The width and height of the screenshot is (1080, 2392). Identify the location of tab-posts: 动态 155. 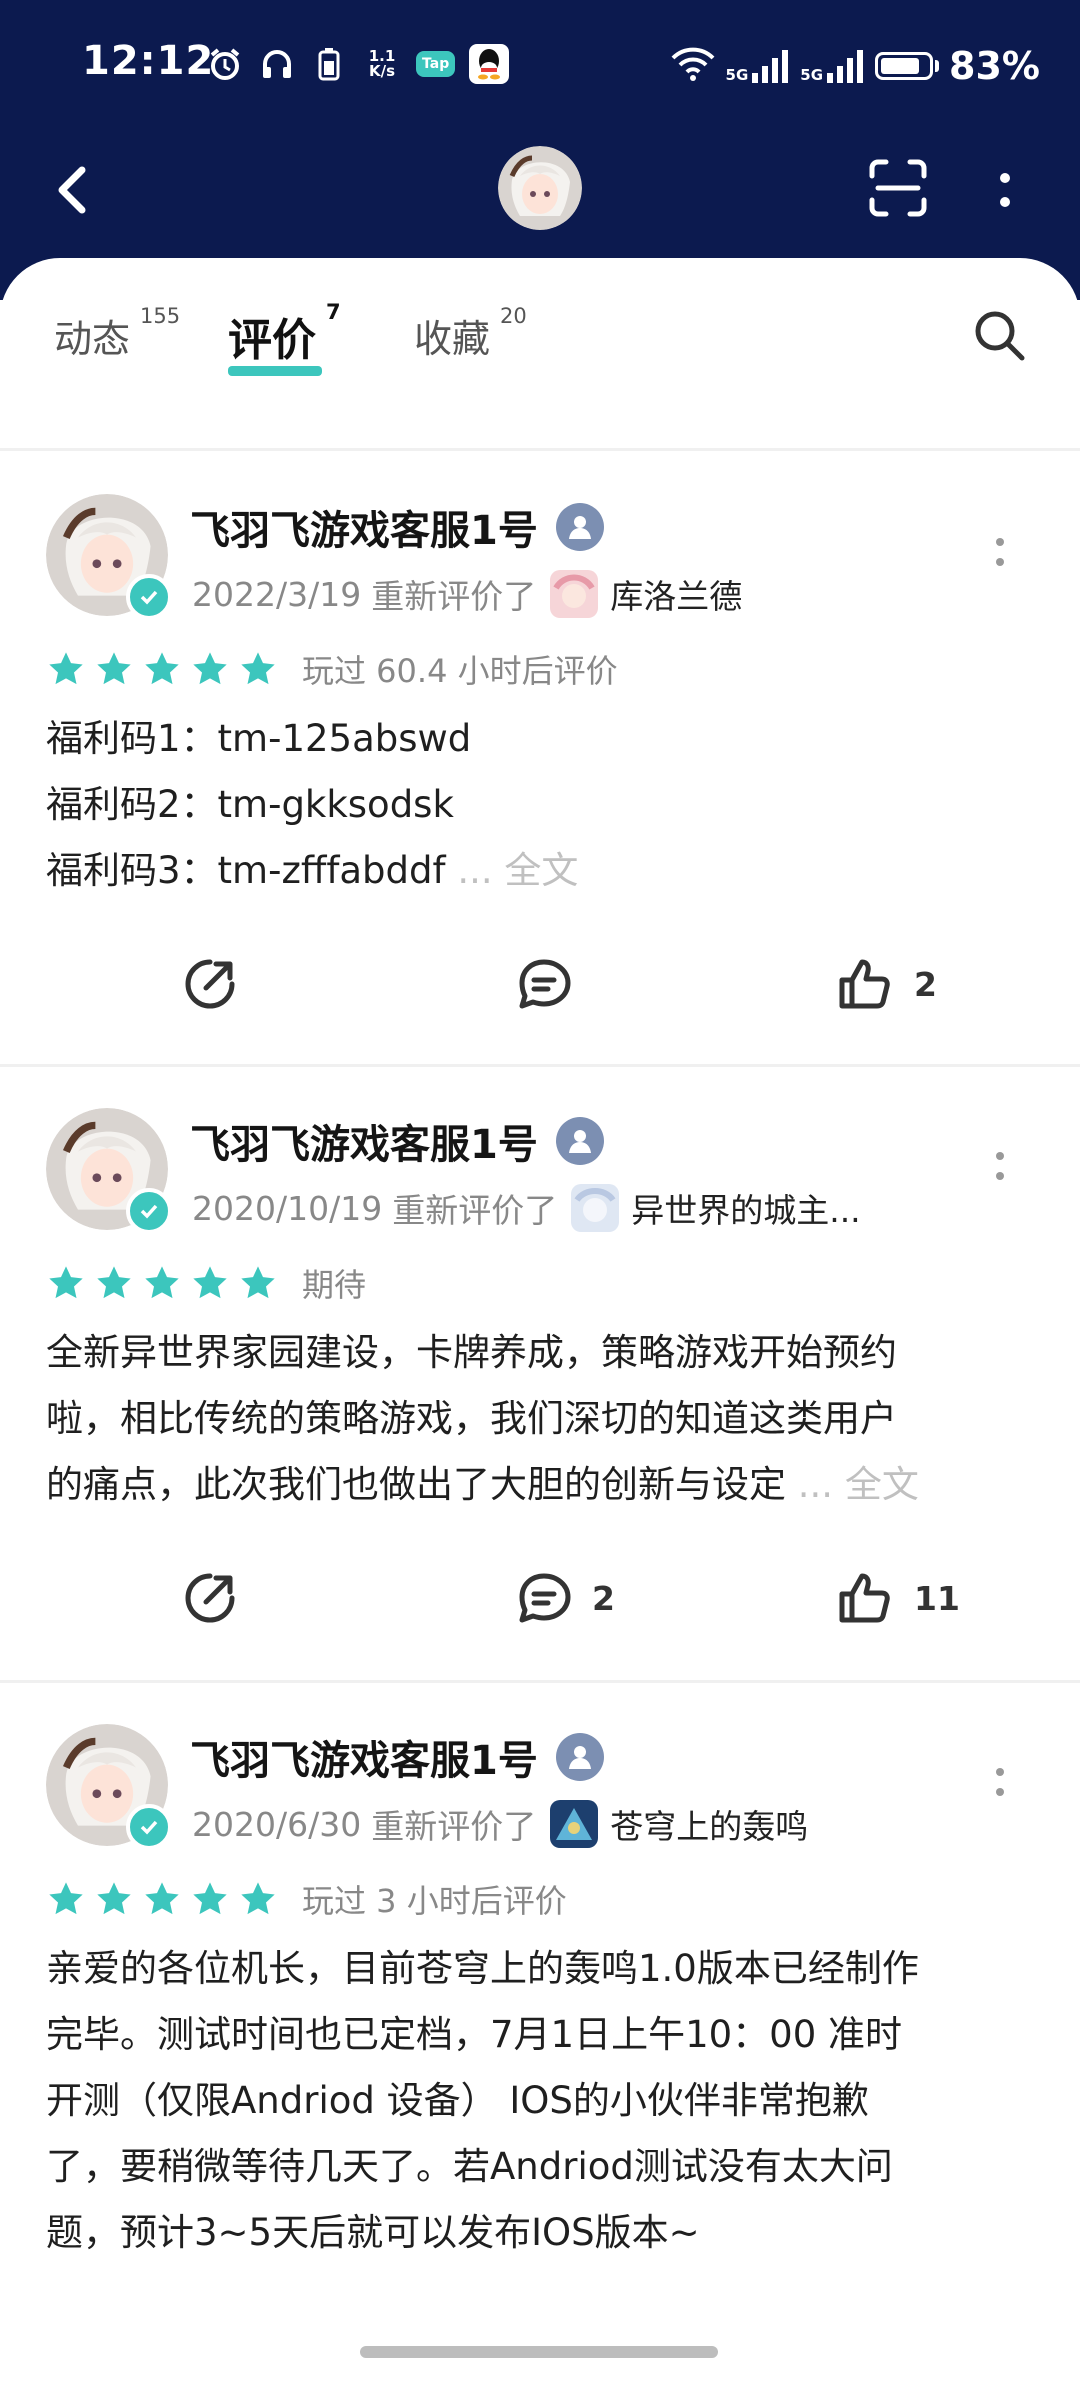
(117, 333).